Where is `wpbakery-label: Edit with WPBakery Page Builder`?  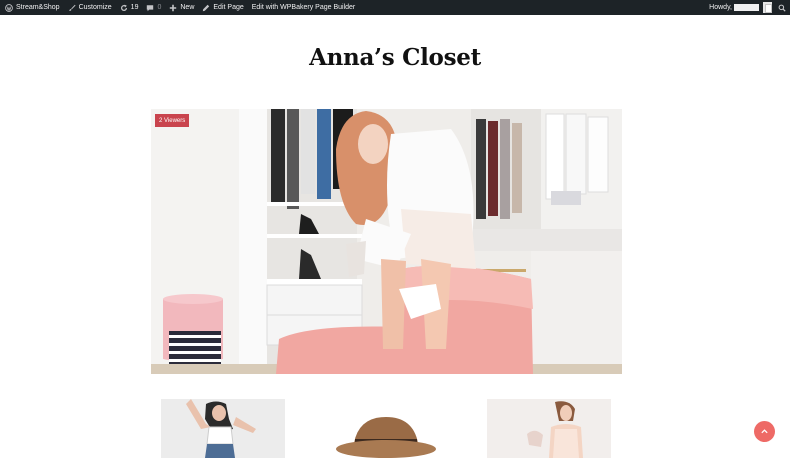 wpbakery-label: Edit with WPBakery Page Builder is located at coordinates (303, 7).